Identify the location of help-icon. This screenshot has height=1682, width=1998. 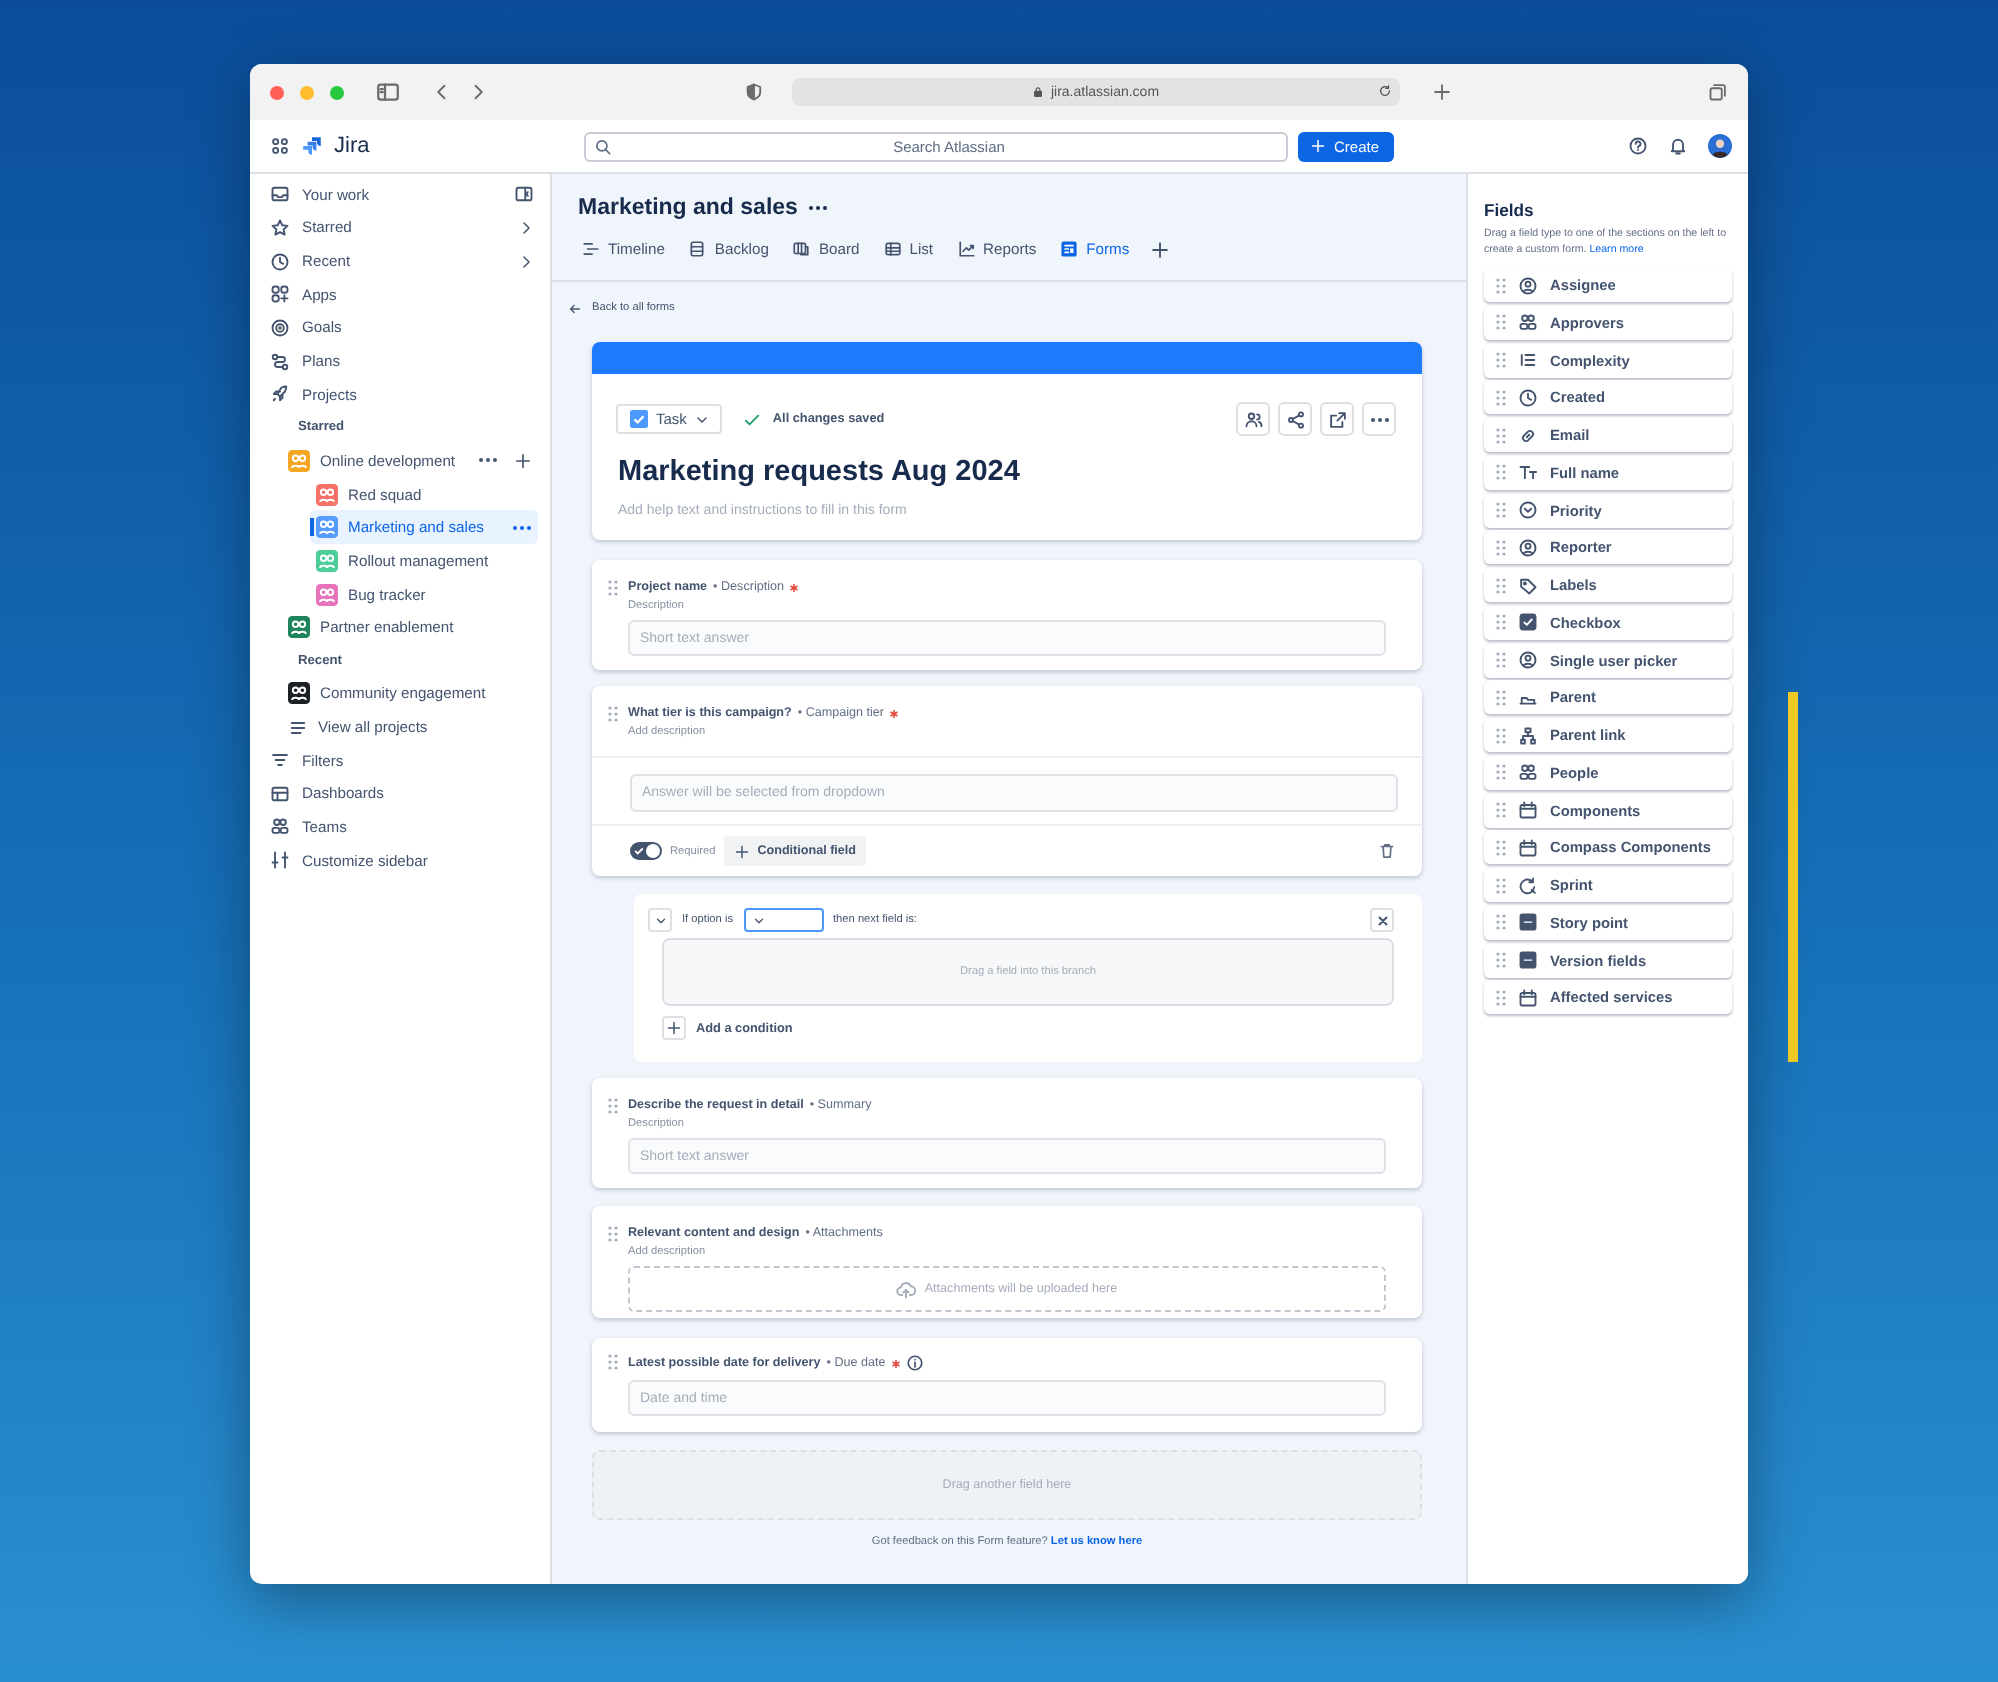
(1638, 146).